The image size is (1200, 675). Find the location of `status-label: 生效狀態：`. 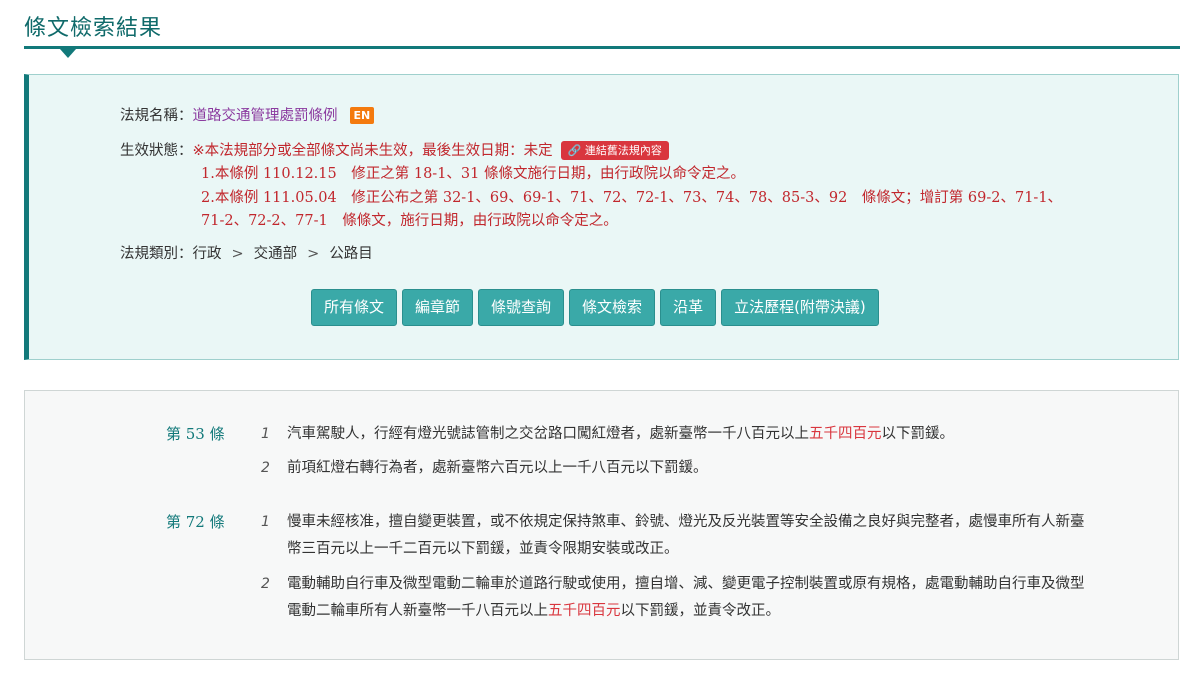

status-label: 生效狀態： is located at coordinates (156, 151).